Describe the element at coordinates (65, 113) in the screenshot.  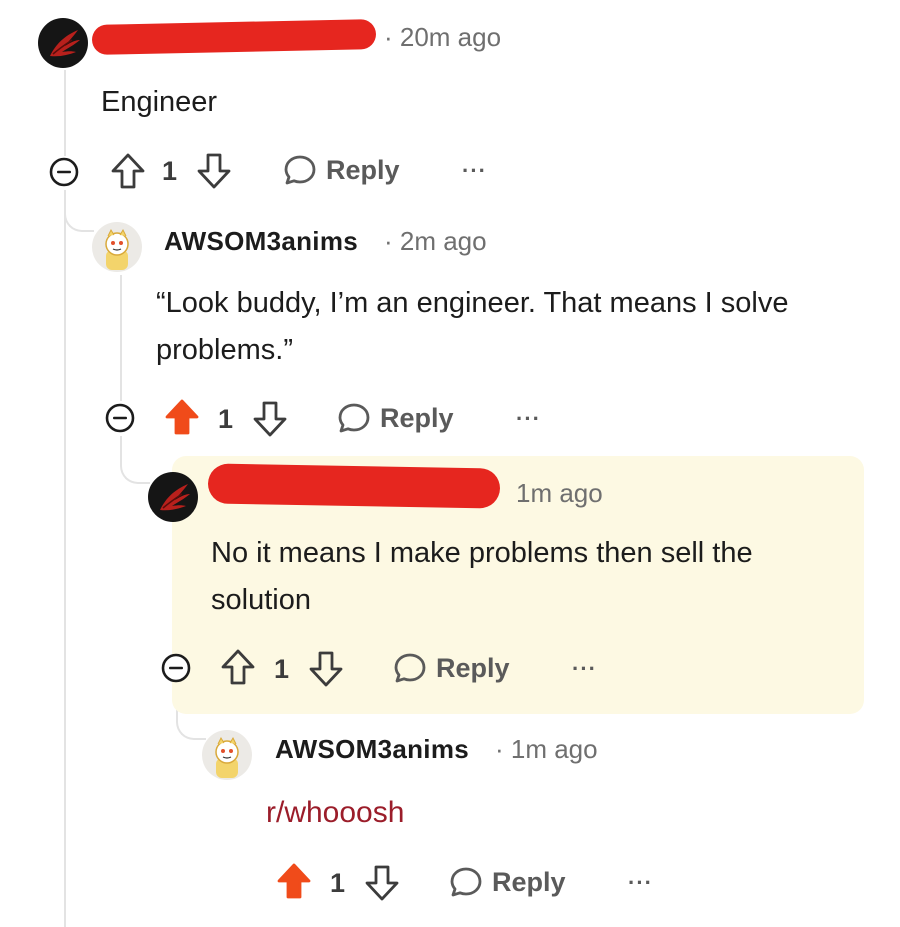
I see `thread-line-root` at that location.